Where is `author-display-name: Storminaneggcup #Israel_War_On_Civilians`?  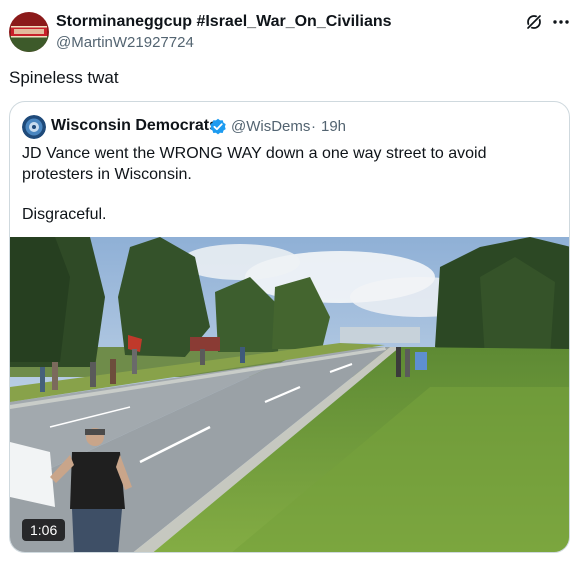 author-display-name: Storminaneggcup #Israel_War_On_Civilians is located at coordinates (224, 22).